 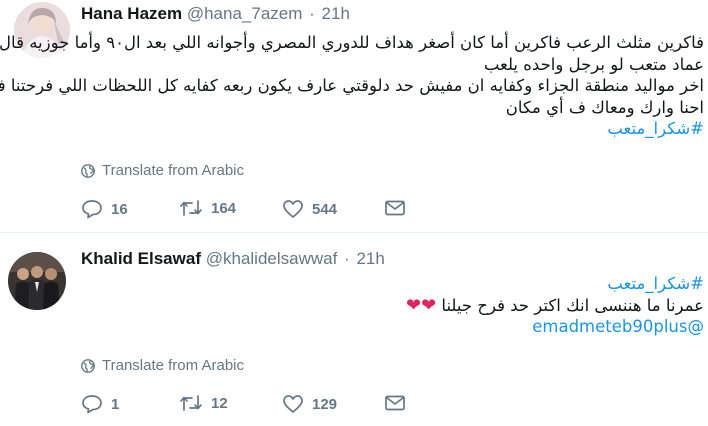 I want to click on tweet-text-line: عماد متعب لو برجل واحده يلعب, so click(x=593, y=64).